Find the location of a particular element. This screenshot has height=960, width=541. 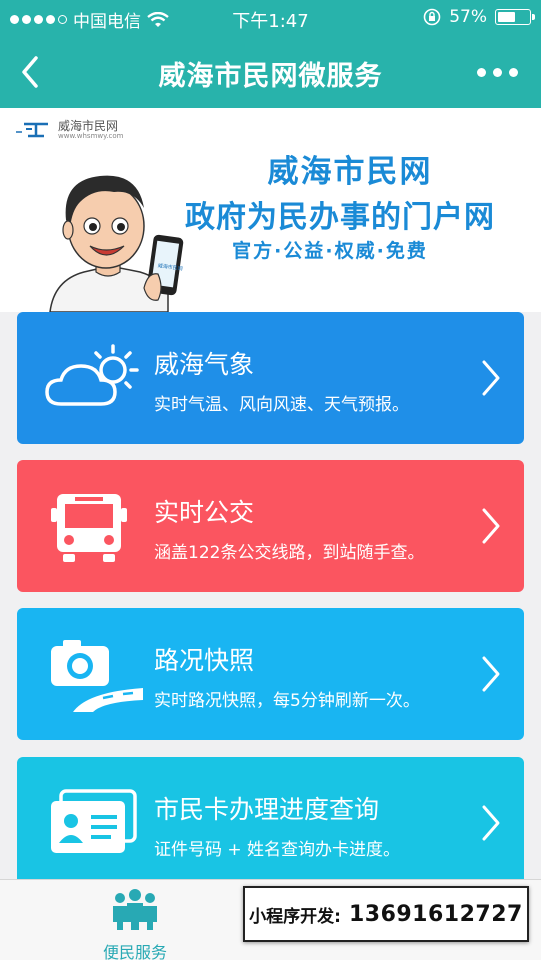

banner-tagline: 官方·公益·权威·免费 is located at coordinates (330, 251).